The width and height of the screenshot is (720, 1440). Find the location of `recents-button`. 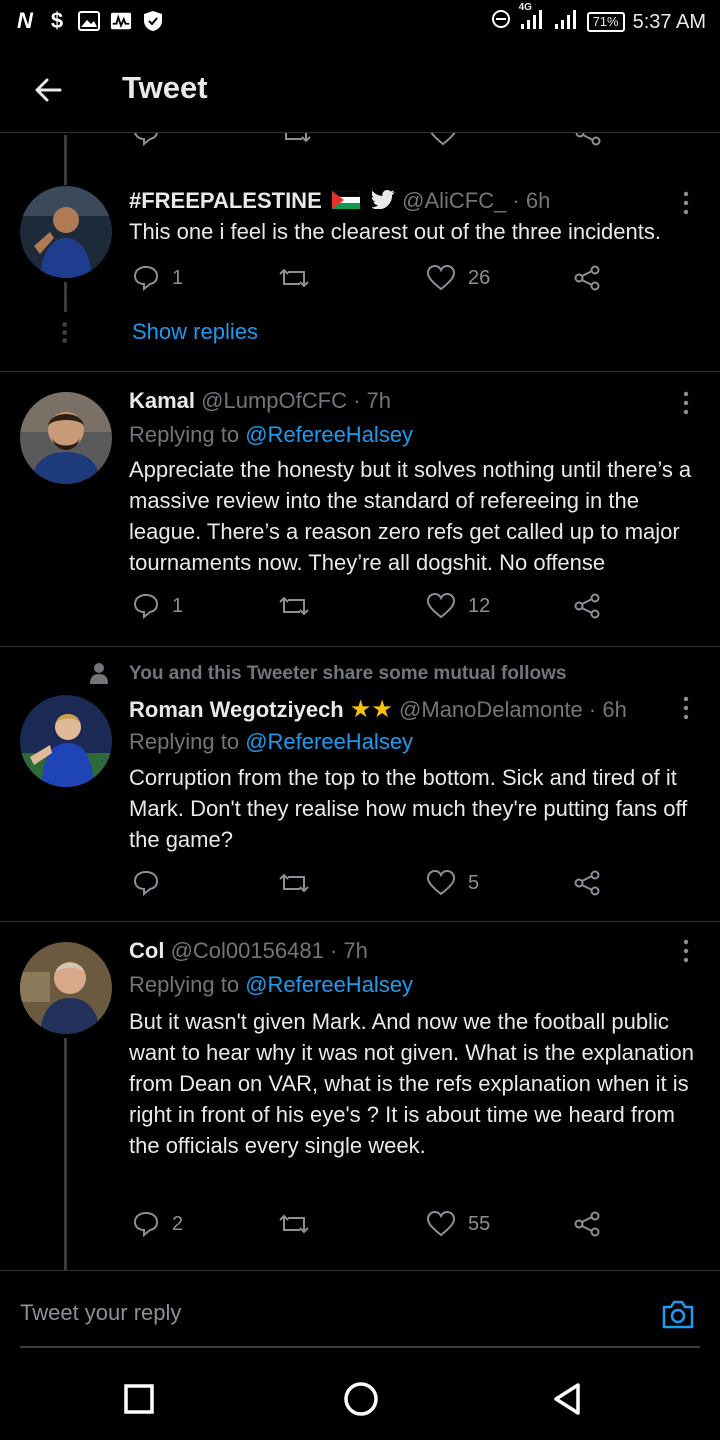

recents-button is located at coordinates (139, 1401).